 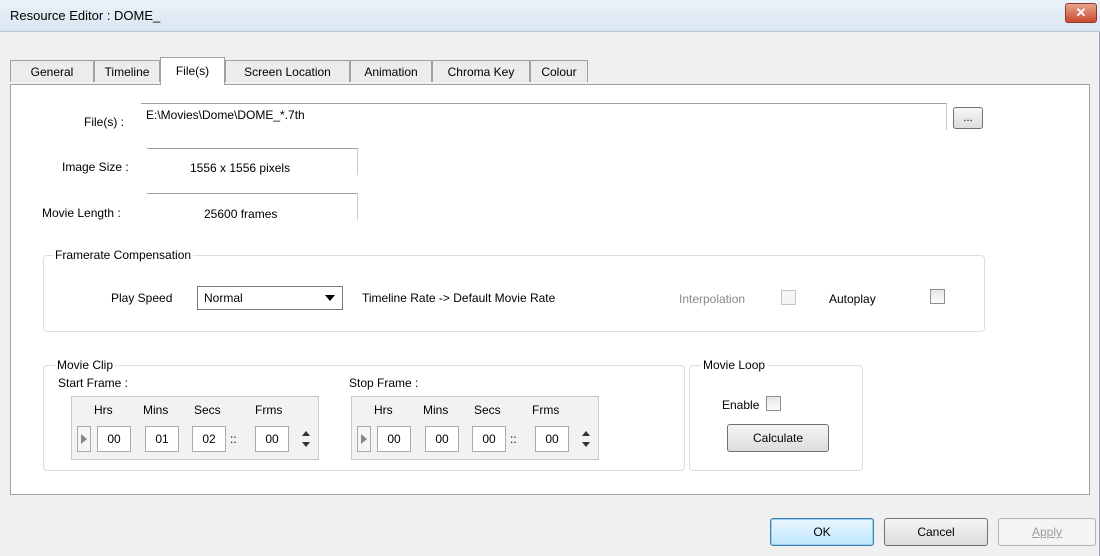 What do you see at coordinates (852, 299) in the screenshot?
I see `autoplay-label: Autoplay` at bounding box center [852, 299].